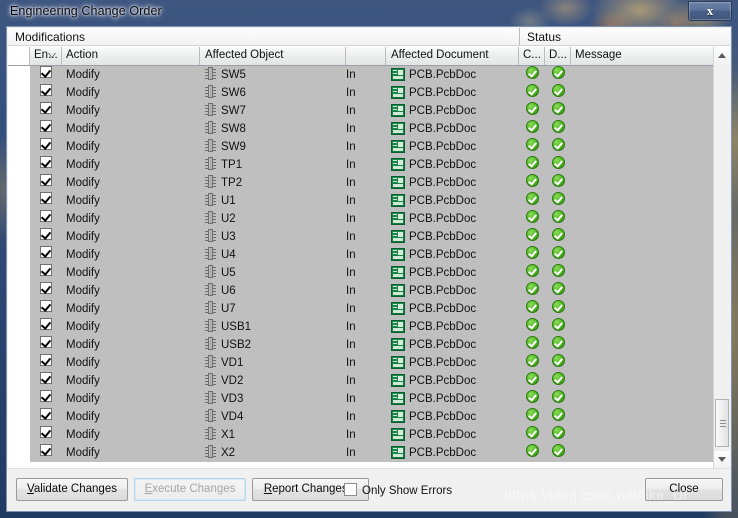 This screenshot has width=738, height=518. What do you see at coordinates (273, 201) in the screenshot?
I see `row-affected-object: U1` at bounding box center [273, 201].